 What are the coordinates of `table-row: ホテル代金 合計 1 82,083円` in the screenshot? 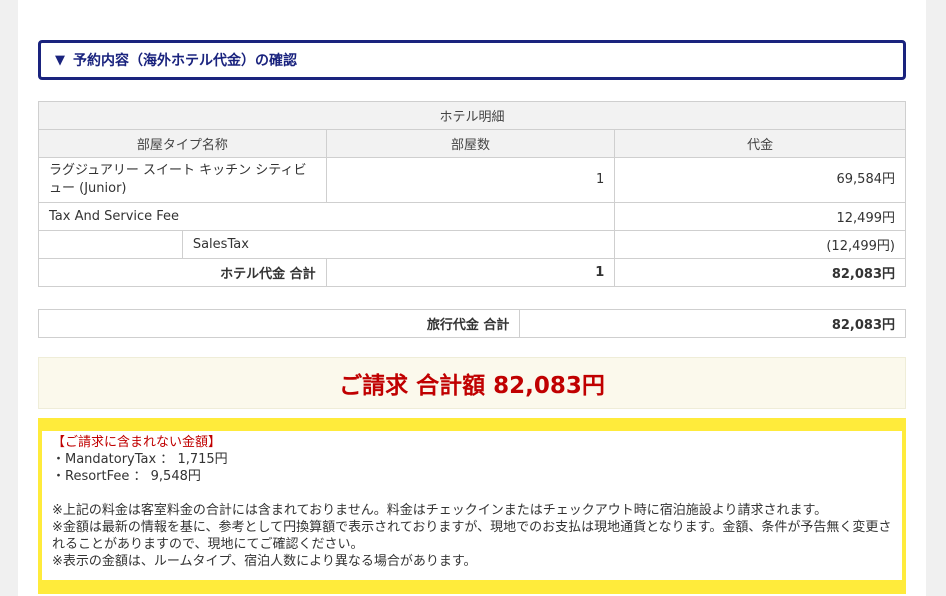 It's located at (472, 272).